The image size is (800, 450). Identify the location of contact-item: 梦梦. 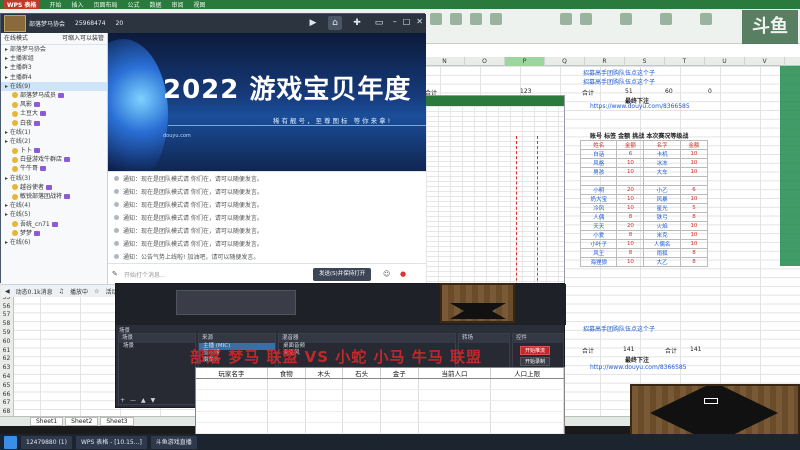
(54, 233).